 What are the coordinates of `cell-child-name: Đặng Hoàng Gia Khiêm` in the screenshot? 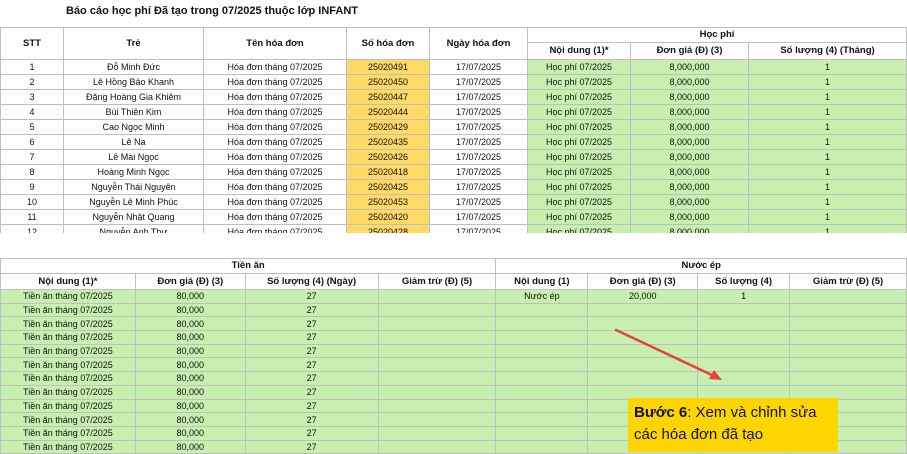 It's located at (133, 97).